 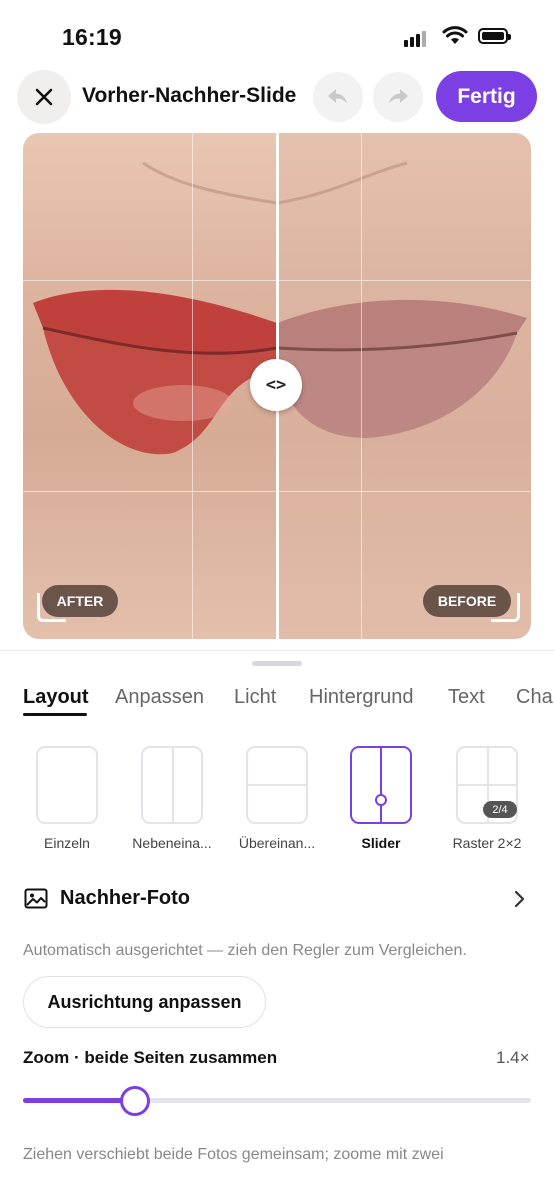 What do you see at coordinates (519, 899) in the screenshot?
I see `chevron-right-icon` at bounding box center [519, 899].